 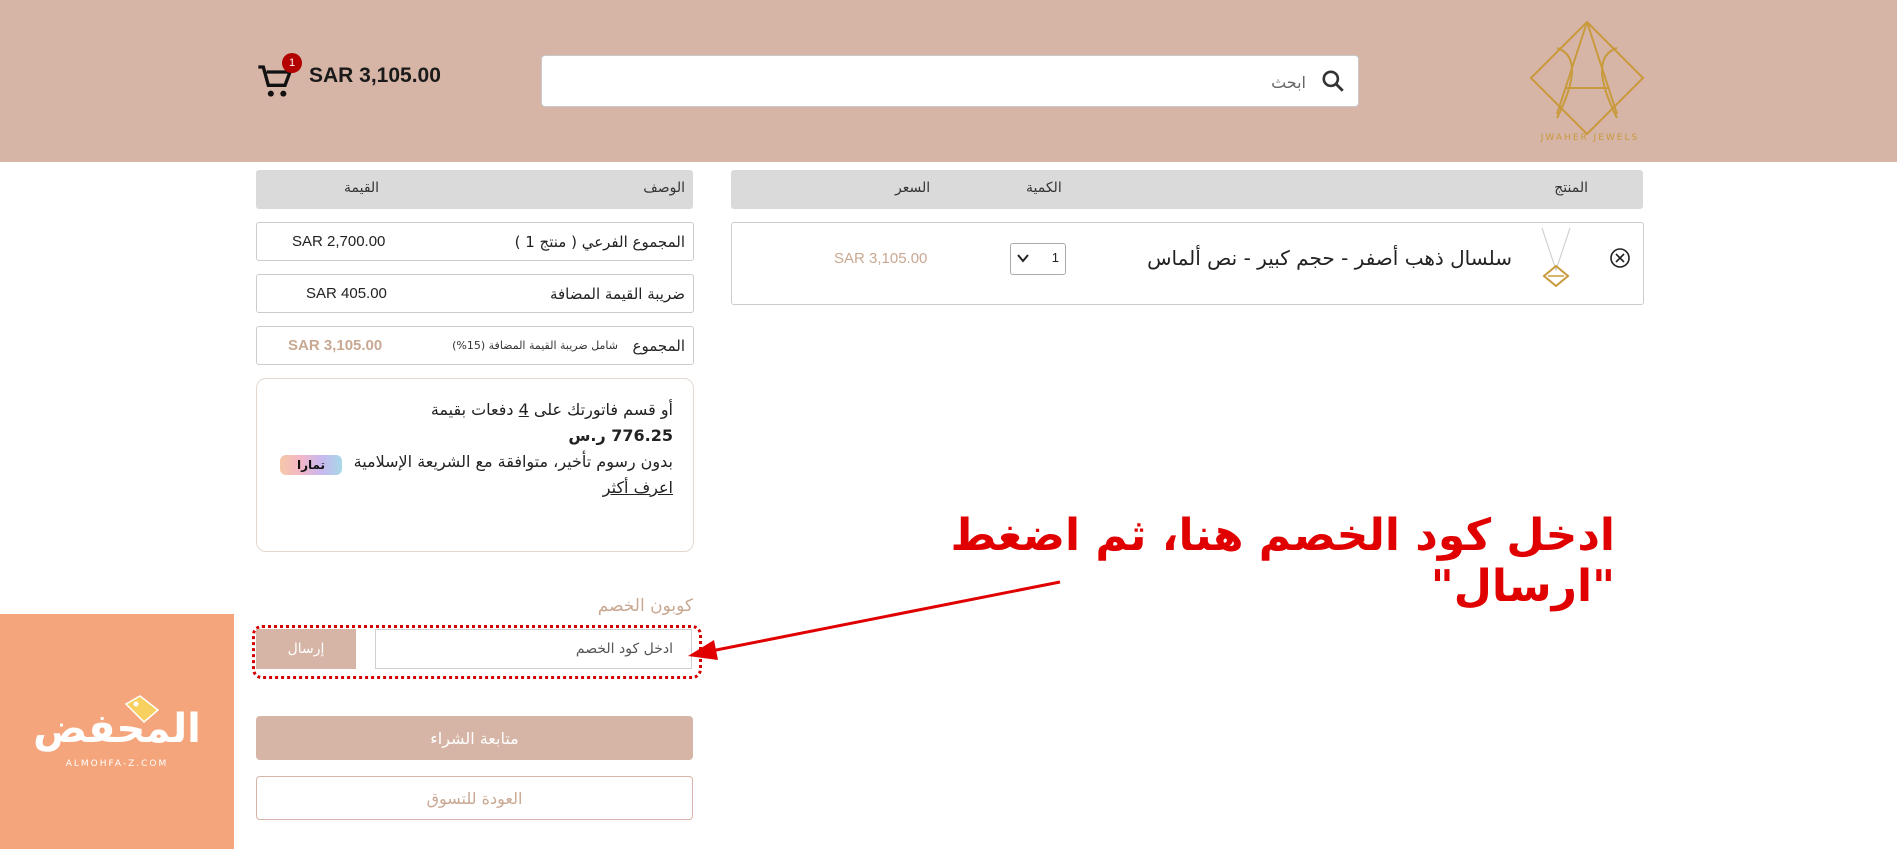 I want to click on cart-table-header: المنتج الكمية السعر, so click(x=1187, y=189).